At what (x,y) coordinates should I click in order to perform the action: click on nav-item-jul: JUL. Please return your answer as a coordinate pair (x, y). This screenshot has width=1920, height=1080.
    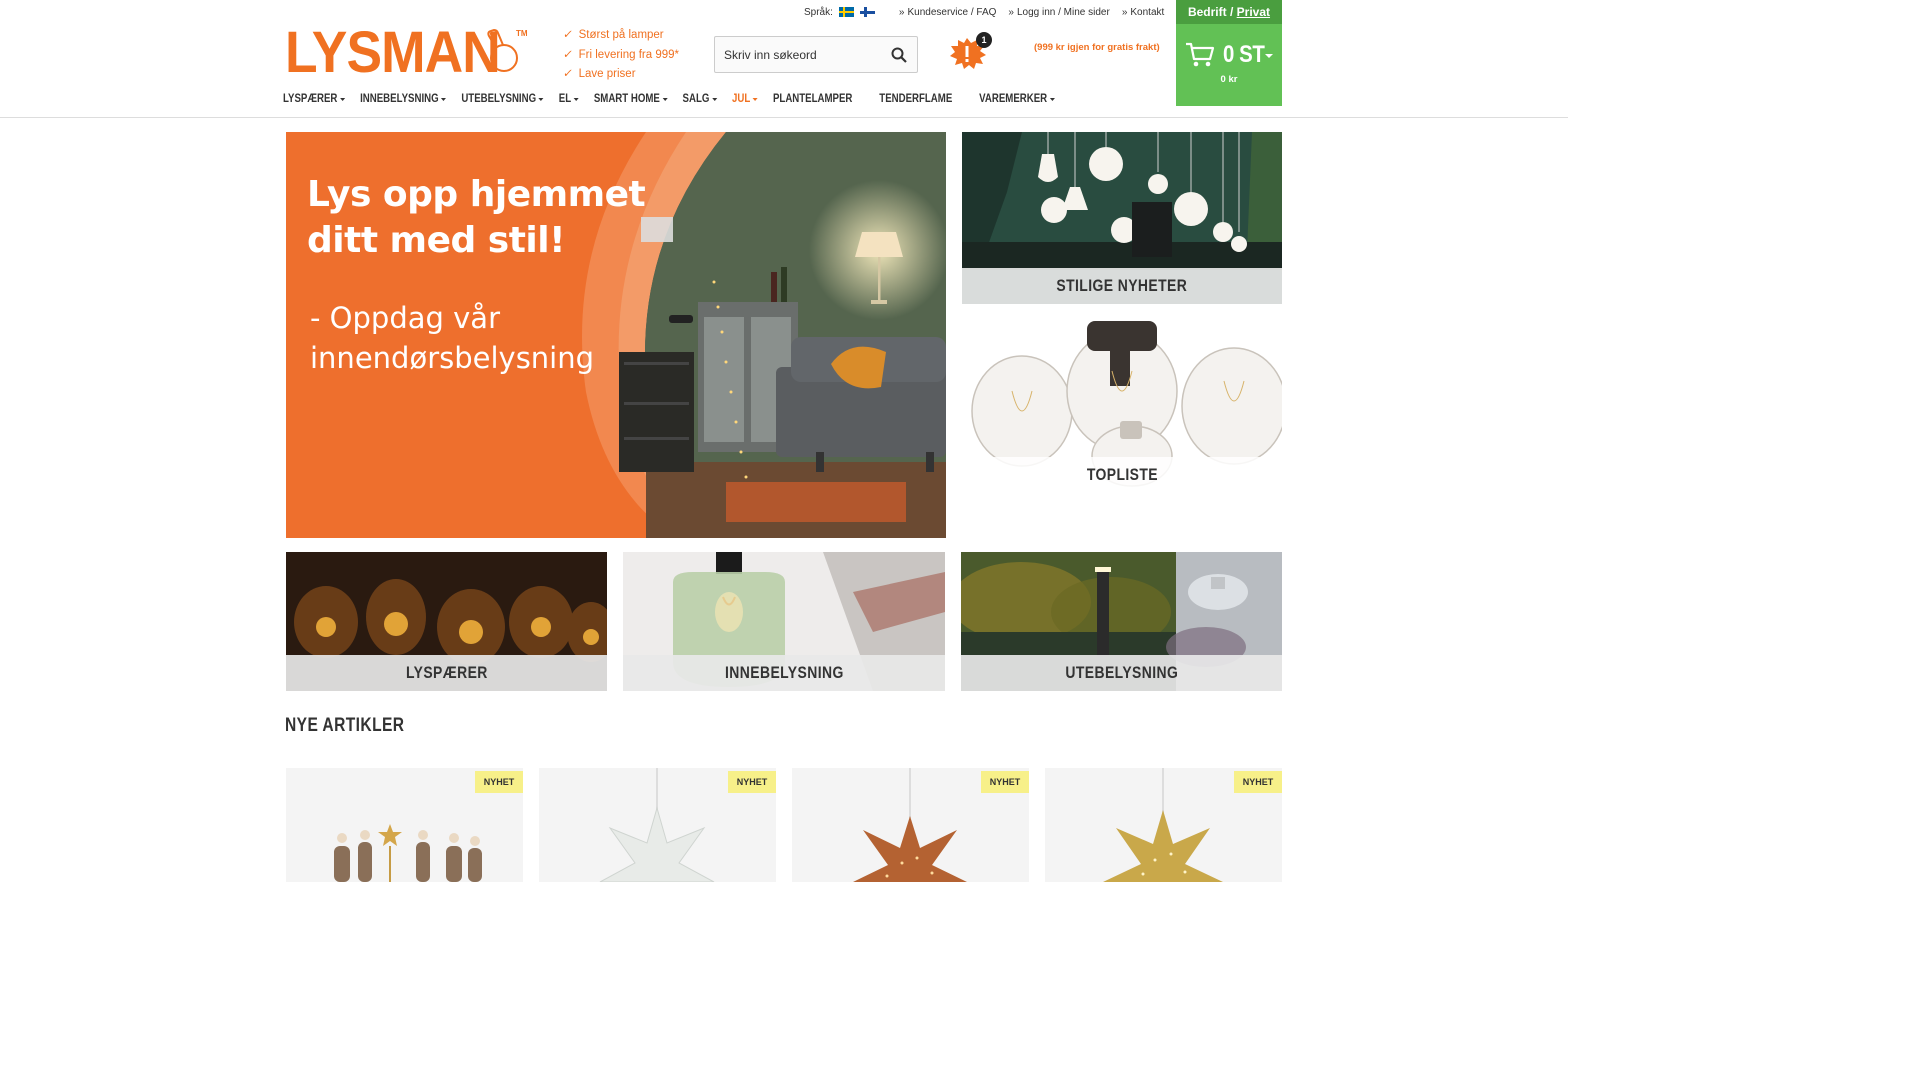
    Looking at the image, I should click on (745, 99).